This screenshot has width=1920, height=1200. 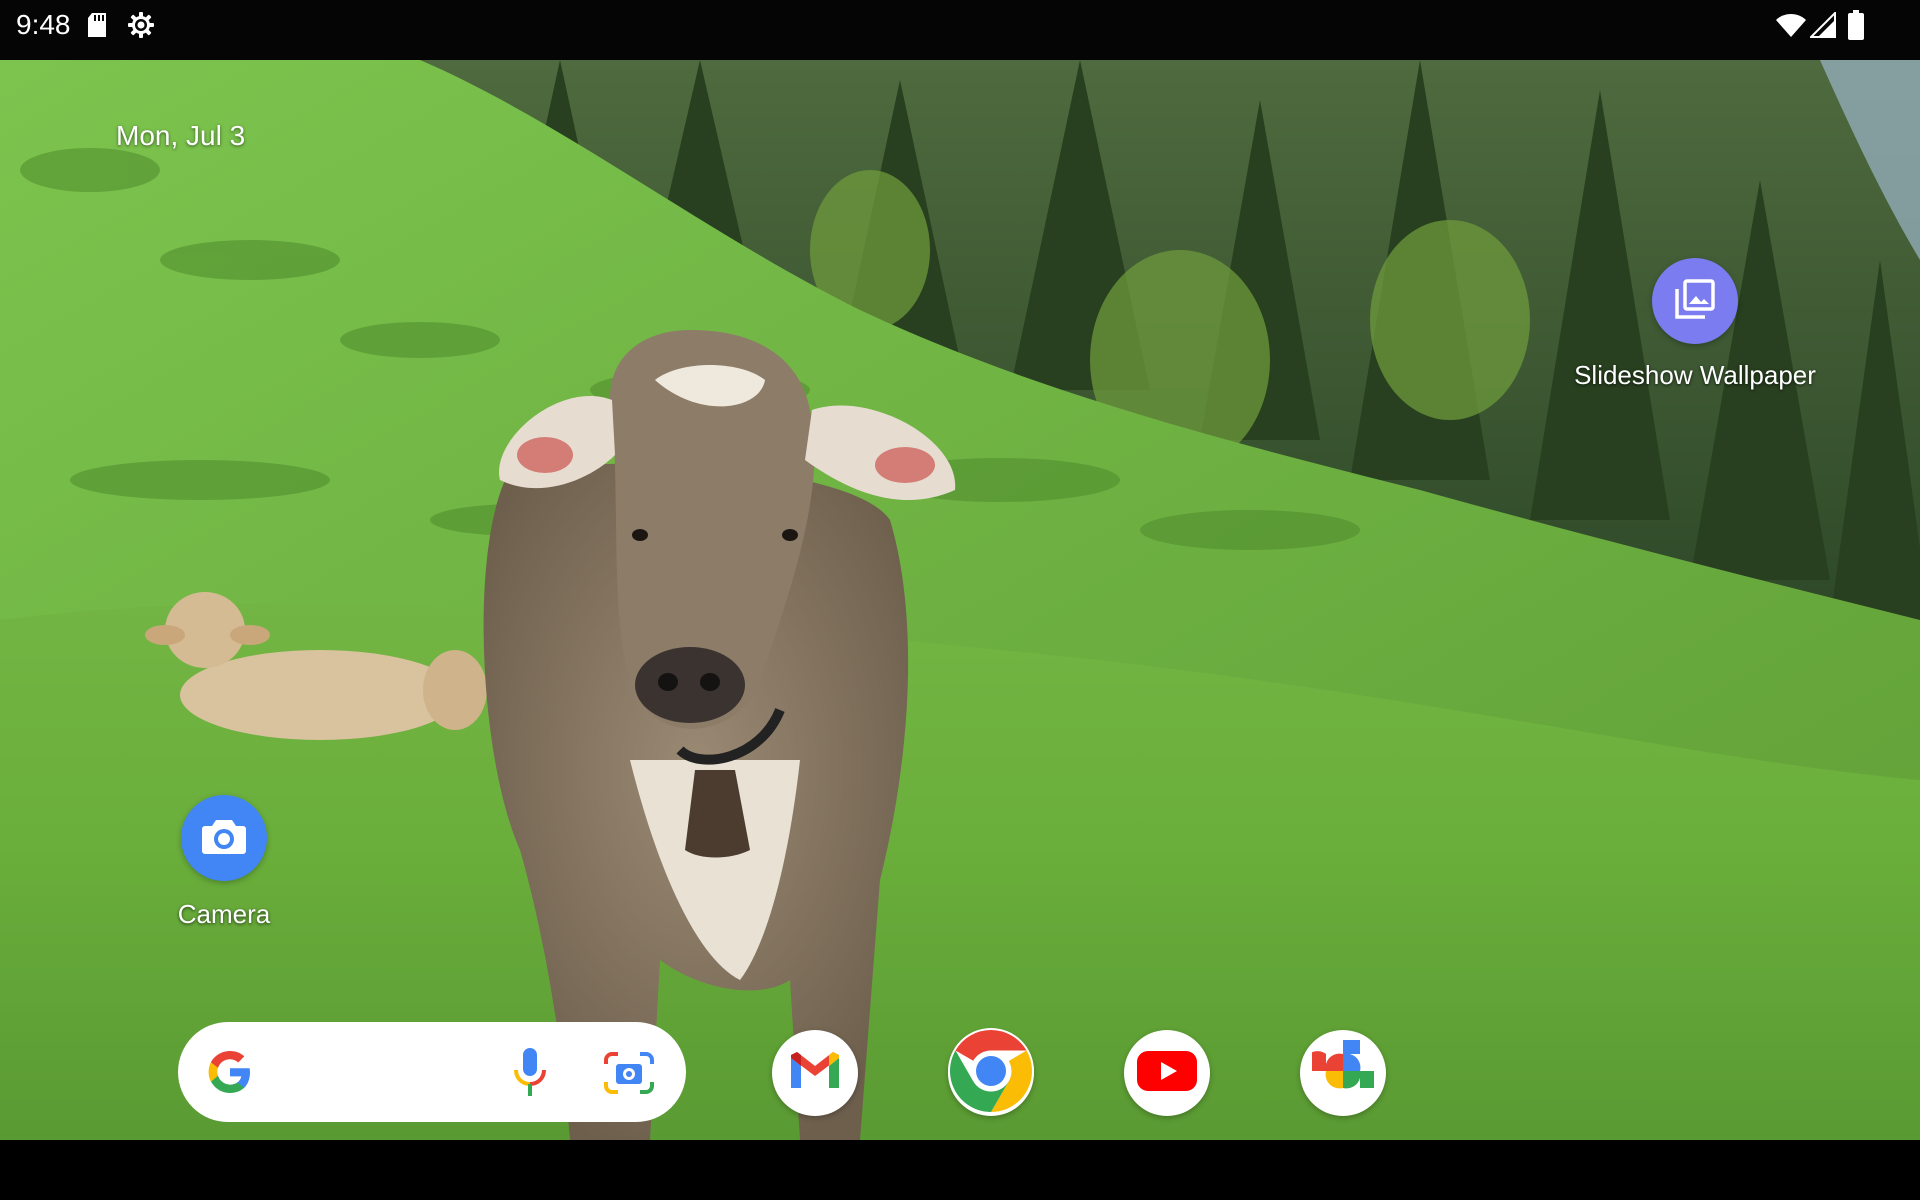 I want to click on chrome-icon, so click(x=991, y=1073).